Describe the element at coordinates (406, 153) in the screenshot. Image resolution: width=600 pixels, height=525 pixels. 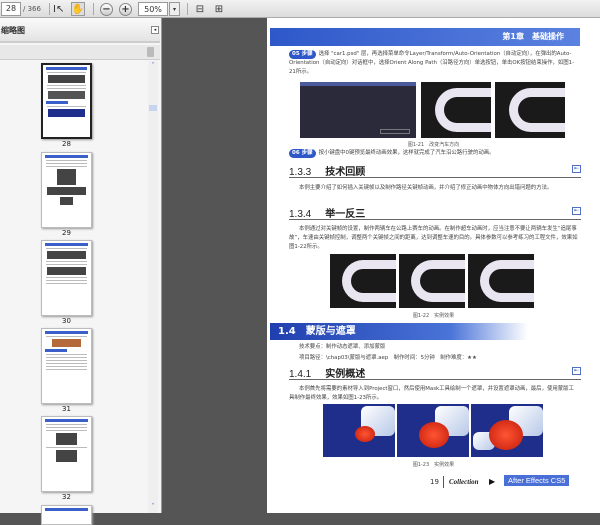
I see `step-text: 按小键盘中0键预览最终动画效果，这样就完成了汽车沿公路行驶的动画。` at that location.